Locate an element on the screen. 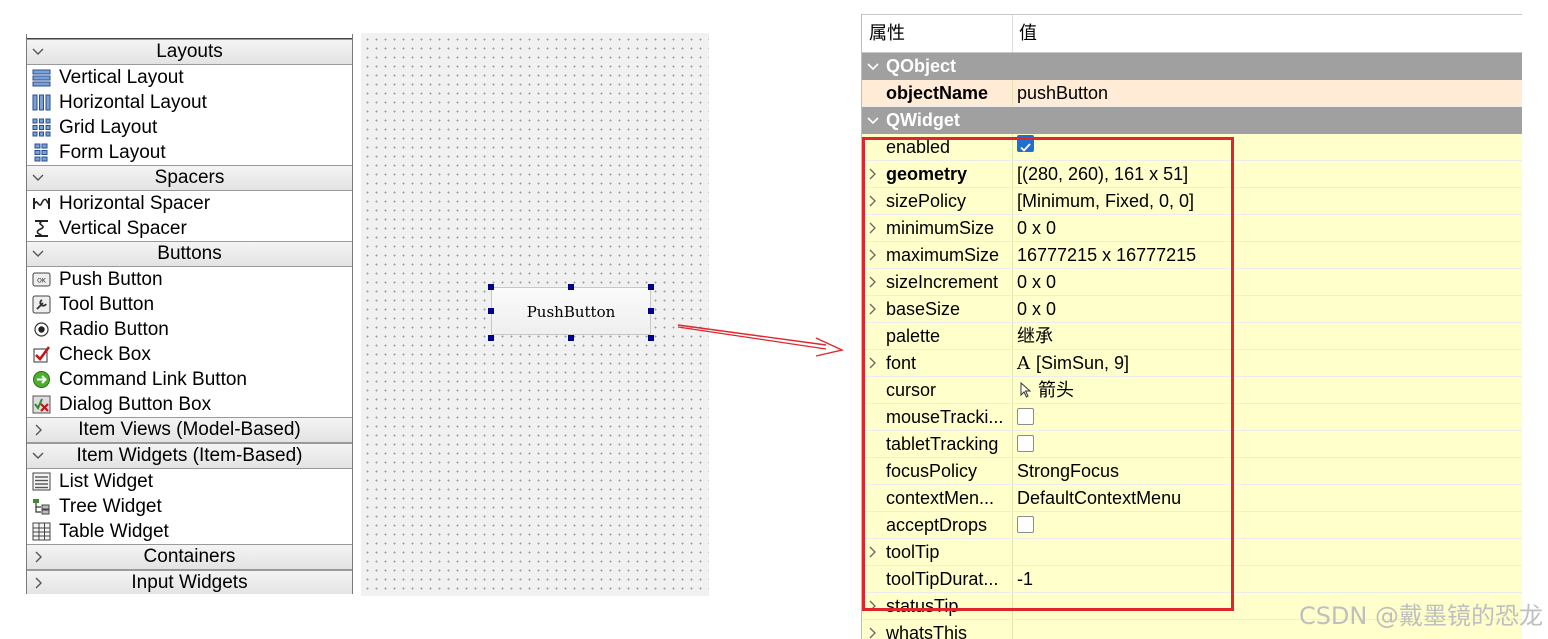  widget-vertical-spacer: Vertical Spacer is located at coordinates (189, 228).